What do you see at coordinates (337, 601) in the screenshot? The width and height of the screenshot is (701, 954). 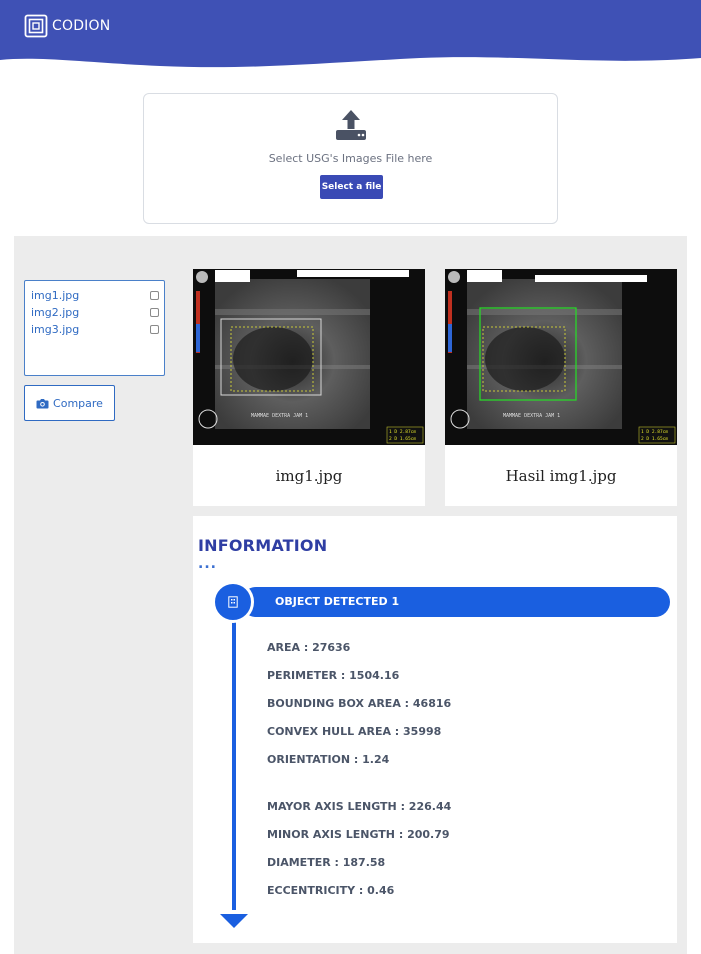 I see `object-detected-label: OBJECT DETECTED 1` at bounding box center [337, 601].